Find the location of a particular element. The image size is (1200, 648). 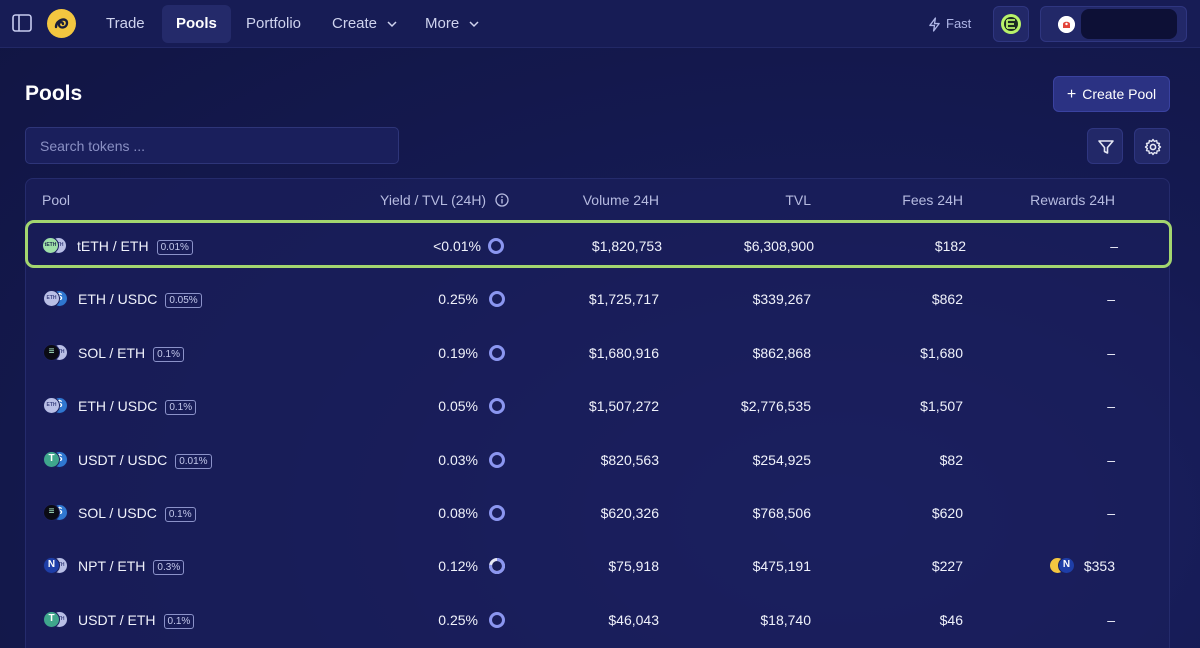

sidebar-toggle-icon is located at coordinates (22, 23).